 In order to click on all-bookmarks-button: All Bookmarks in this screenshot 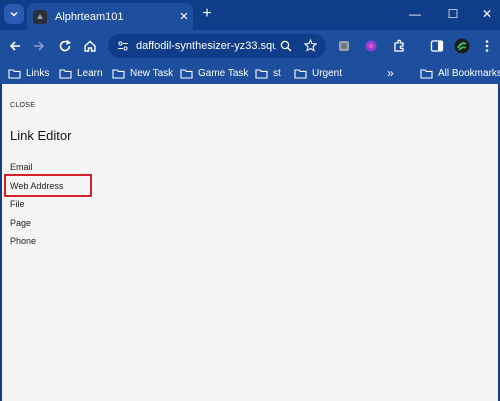, I will do `click(460, 73)`.